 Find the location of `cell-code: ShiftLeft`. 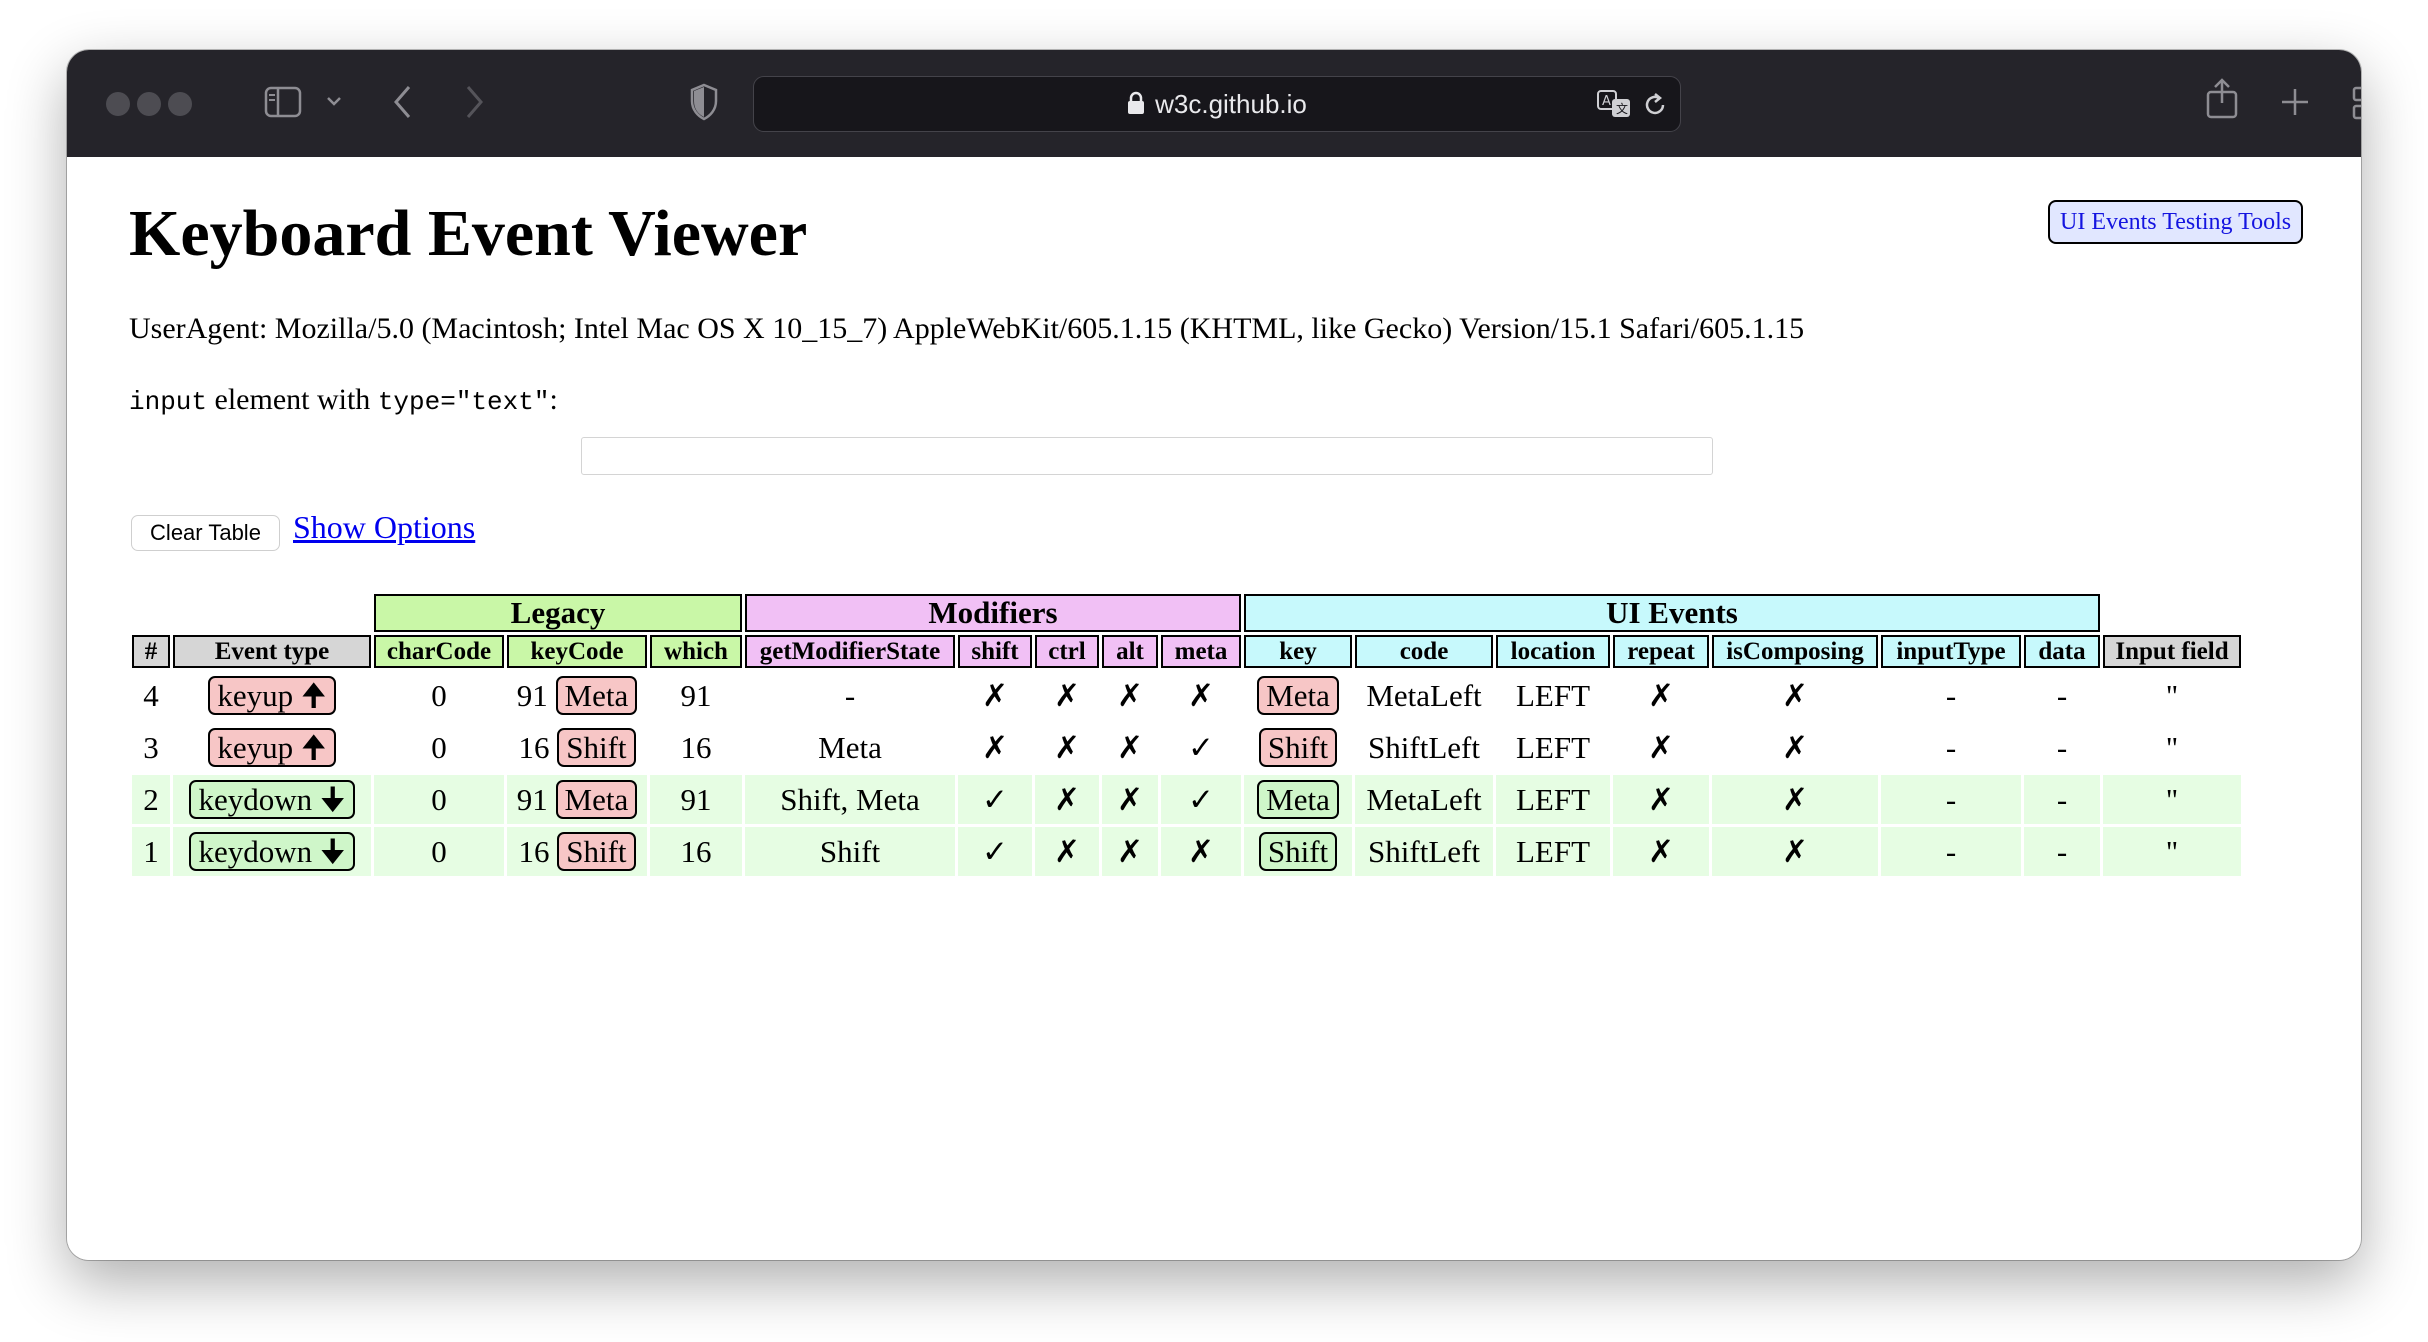

cell-code: ShiftLeft is located at coordinates (1424, 851).